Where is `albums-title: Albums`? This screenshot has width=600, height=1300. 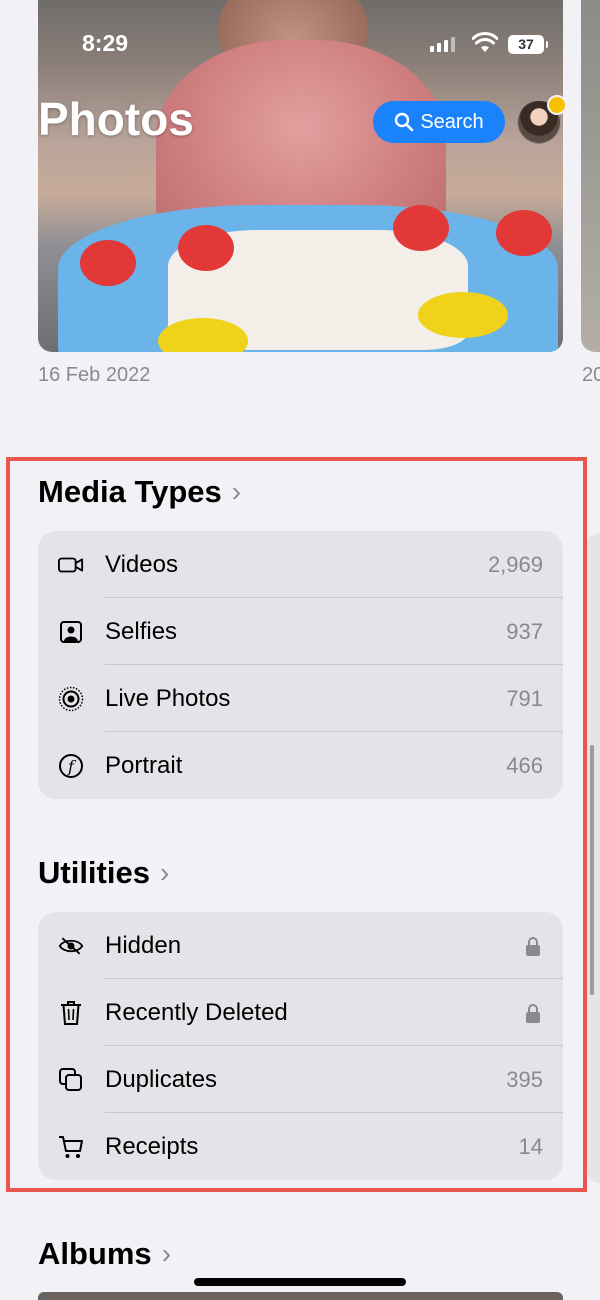 albums-title: Albums is located at coordinates (95, 1253).